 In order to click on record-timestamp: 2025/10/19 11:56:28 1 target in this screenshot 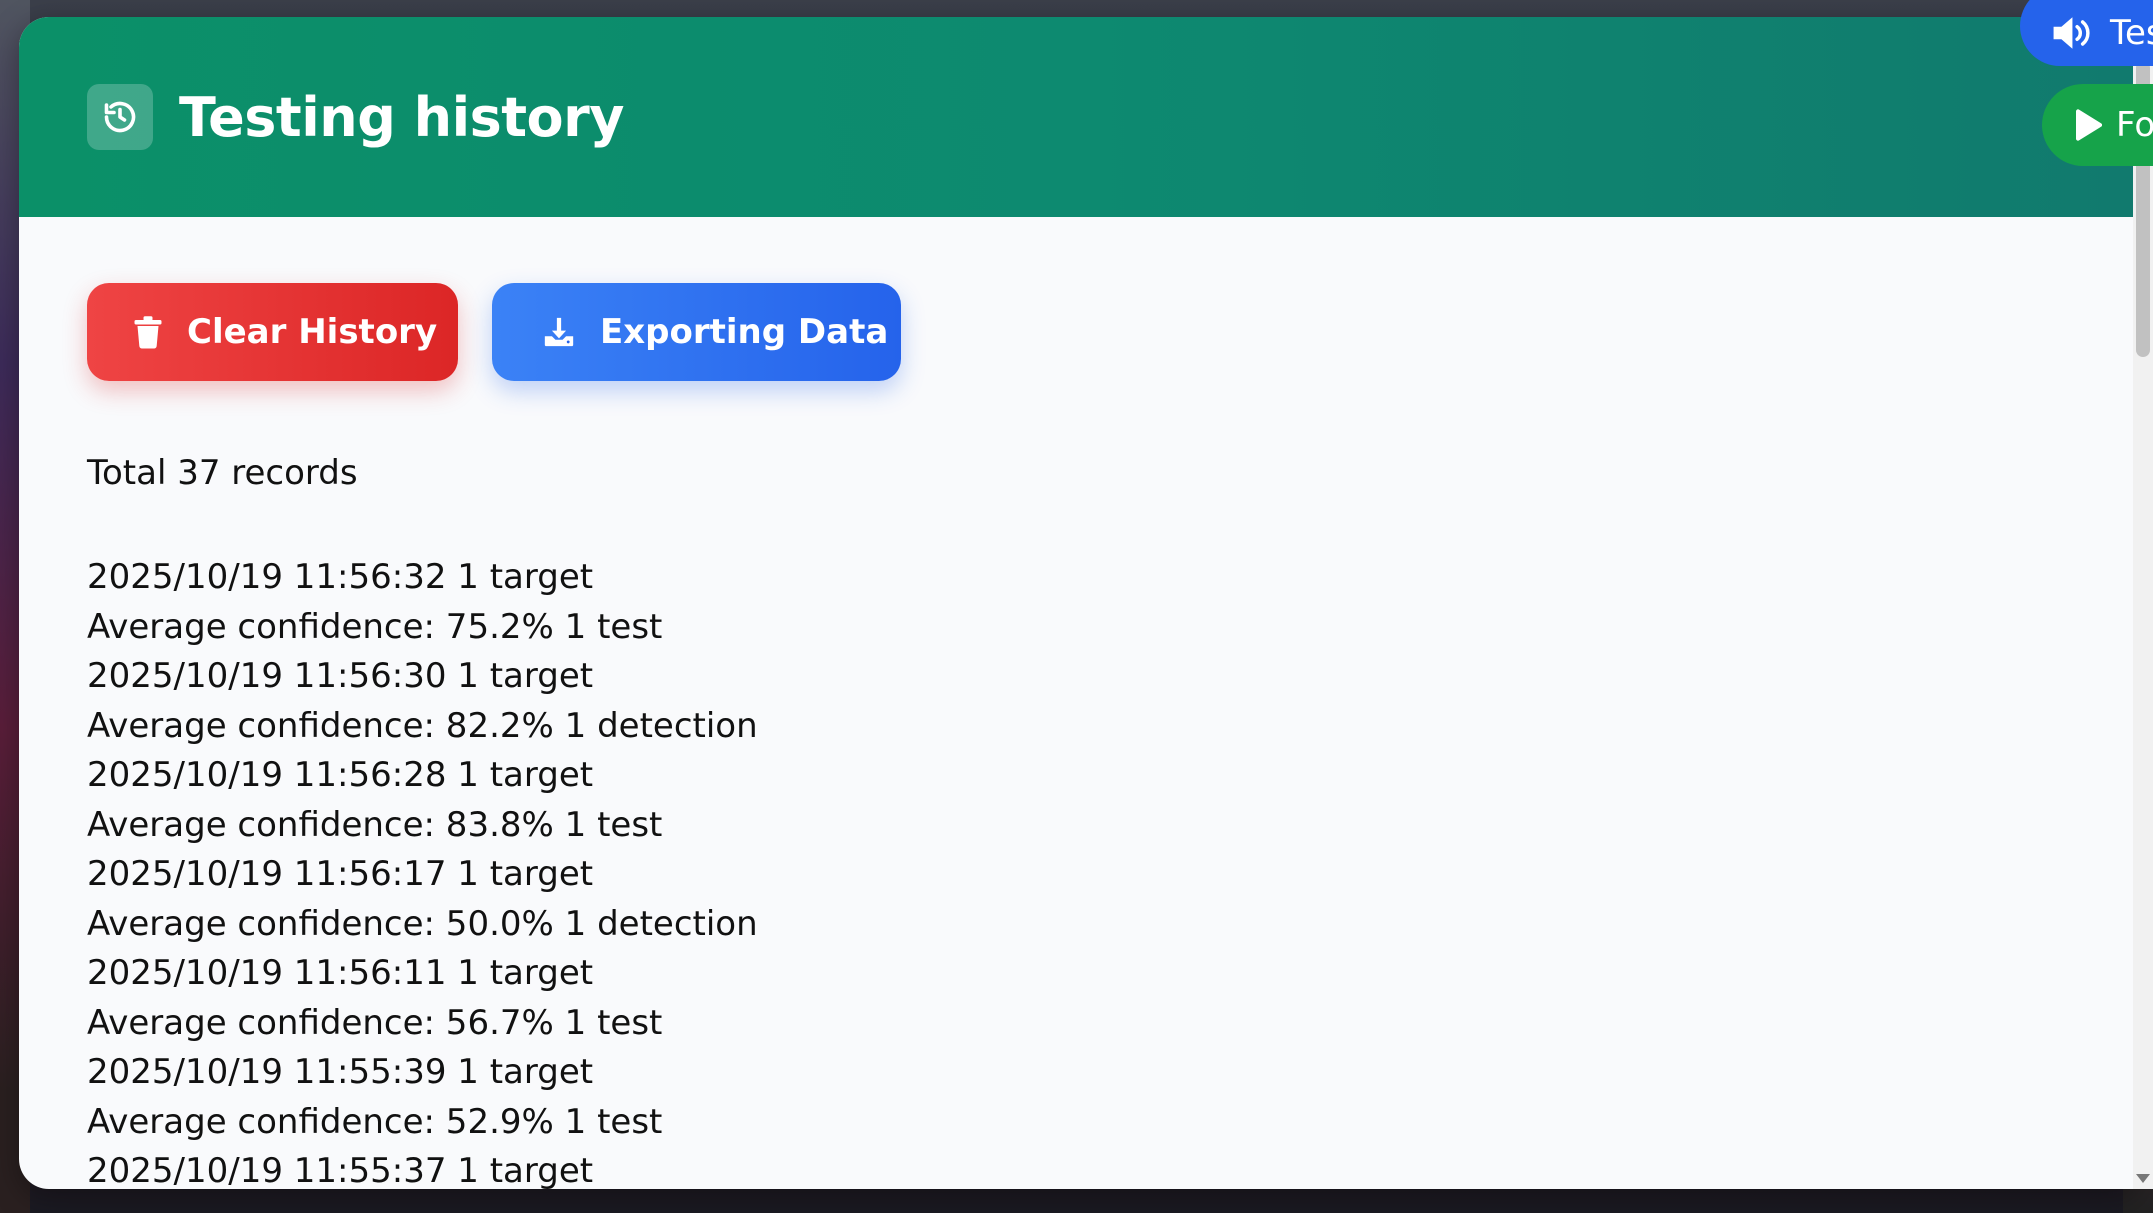, I will do `click(340, 775)`.